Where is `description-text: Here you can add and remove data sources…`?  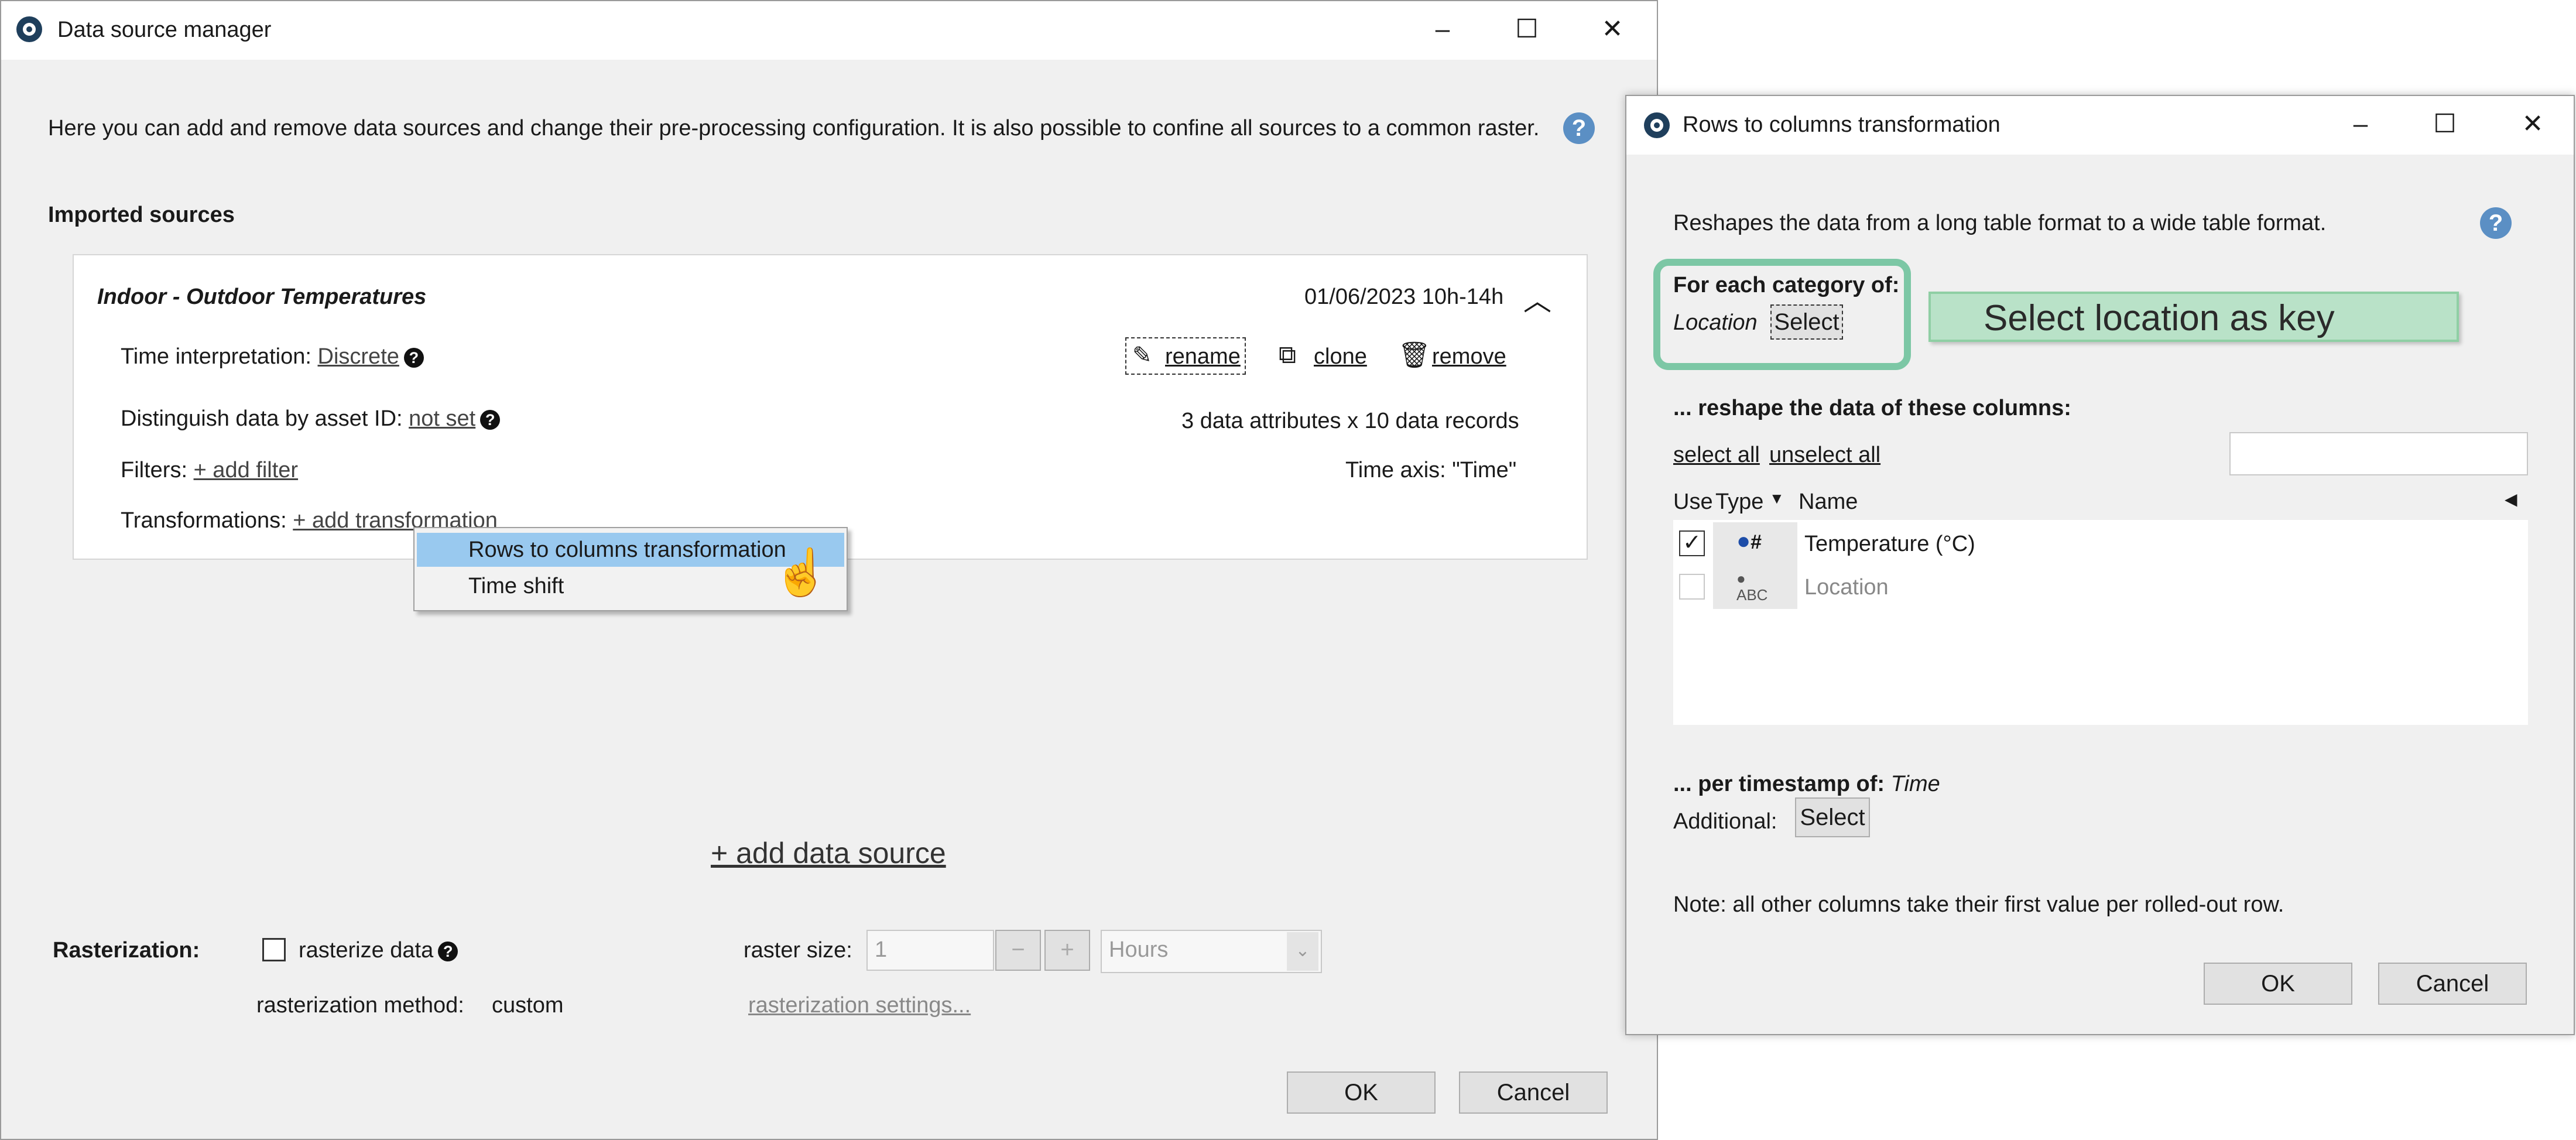 description-text: Here you can add and remove data sources… is located at coordinates (794, 128).